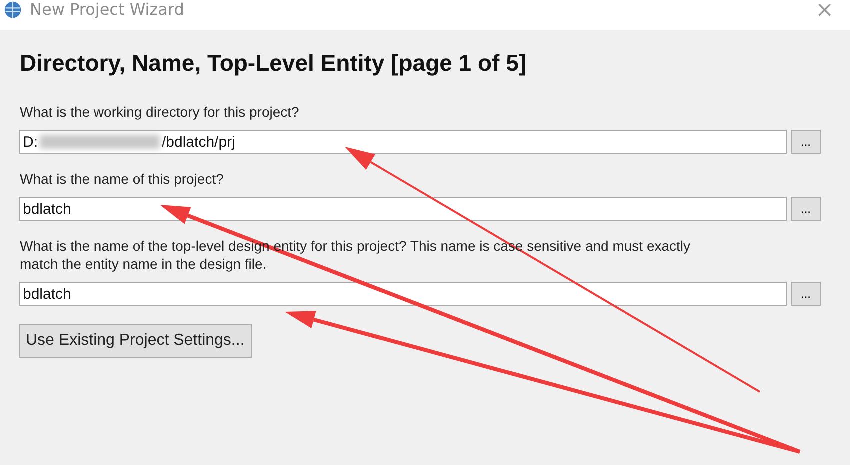  What do you see at coordinates (160, 112) in the screenshot?
I see `field-label: What is the working directory for this project?` at bounding box center [160, 112].